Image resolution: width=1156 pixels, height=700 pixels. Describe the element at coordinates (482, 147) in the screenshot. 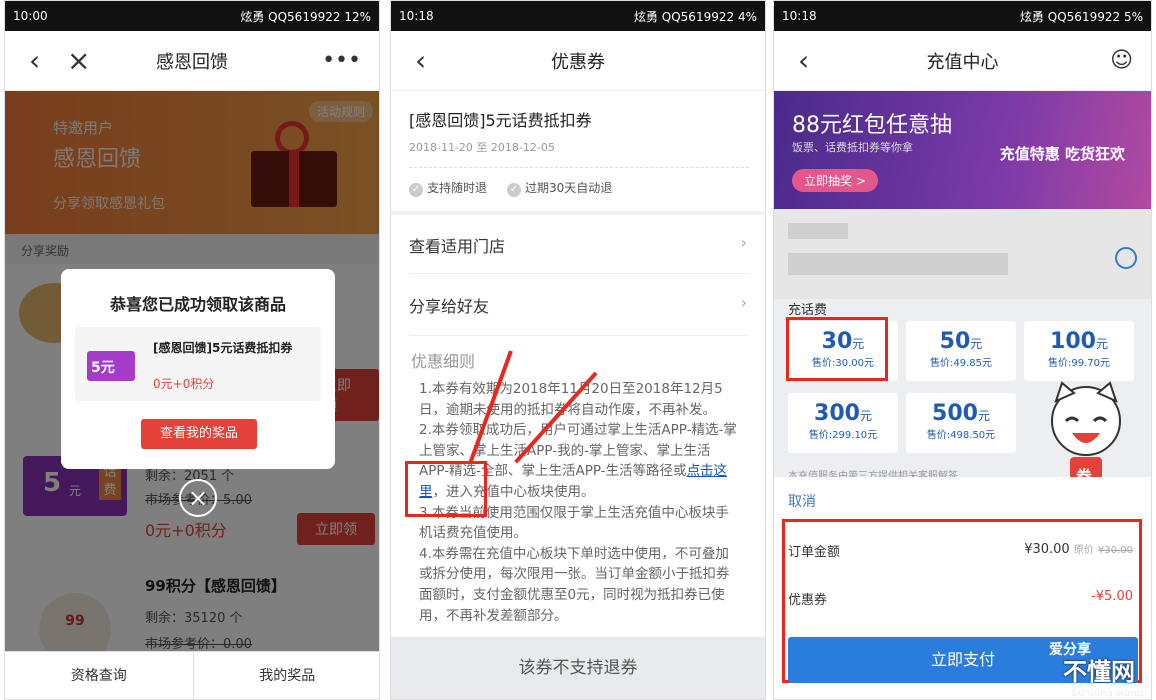

I see `coupon-dates: 2018-11-20 至 2018-12-05` at that location.